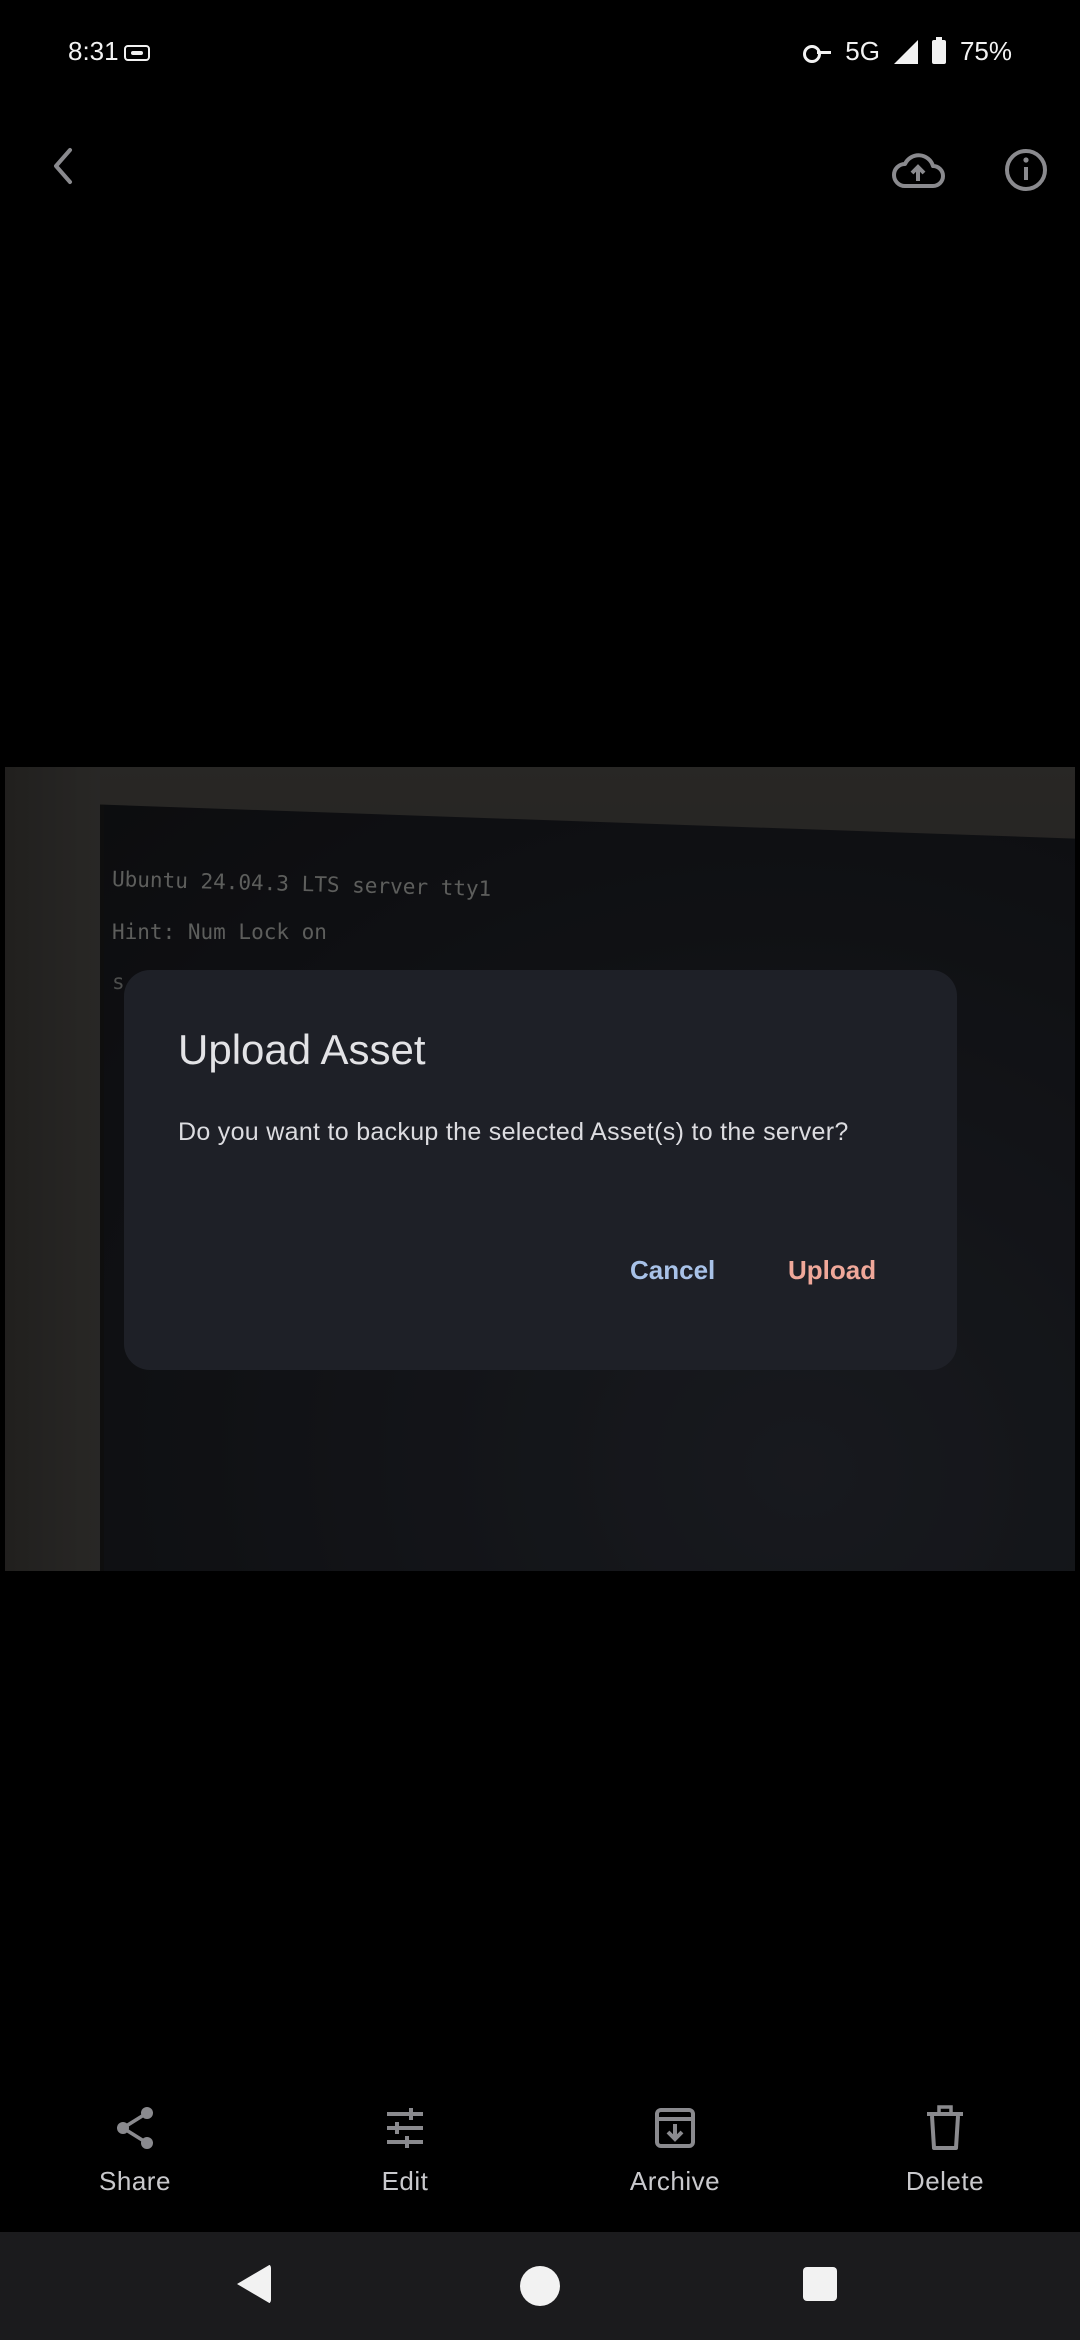 Image resolution: width=1080 pixels, height=2340 pixels. I want to click on archive-label: Archive, so click(675, 2181).